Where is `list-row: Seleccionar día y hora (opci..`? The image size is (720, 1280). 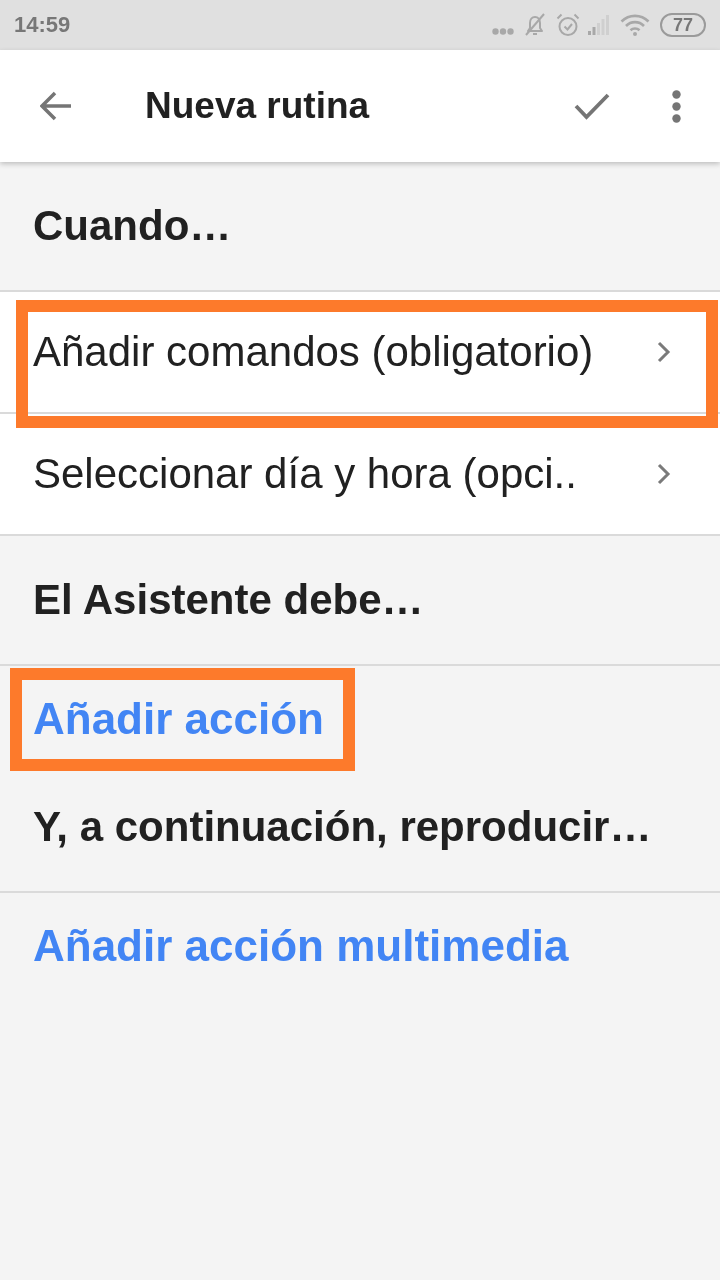
list-row: Seleccionar día y hora (opci.. is located at coordinates (360, 475).